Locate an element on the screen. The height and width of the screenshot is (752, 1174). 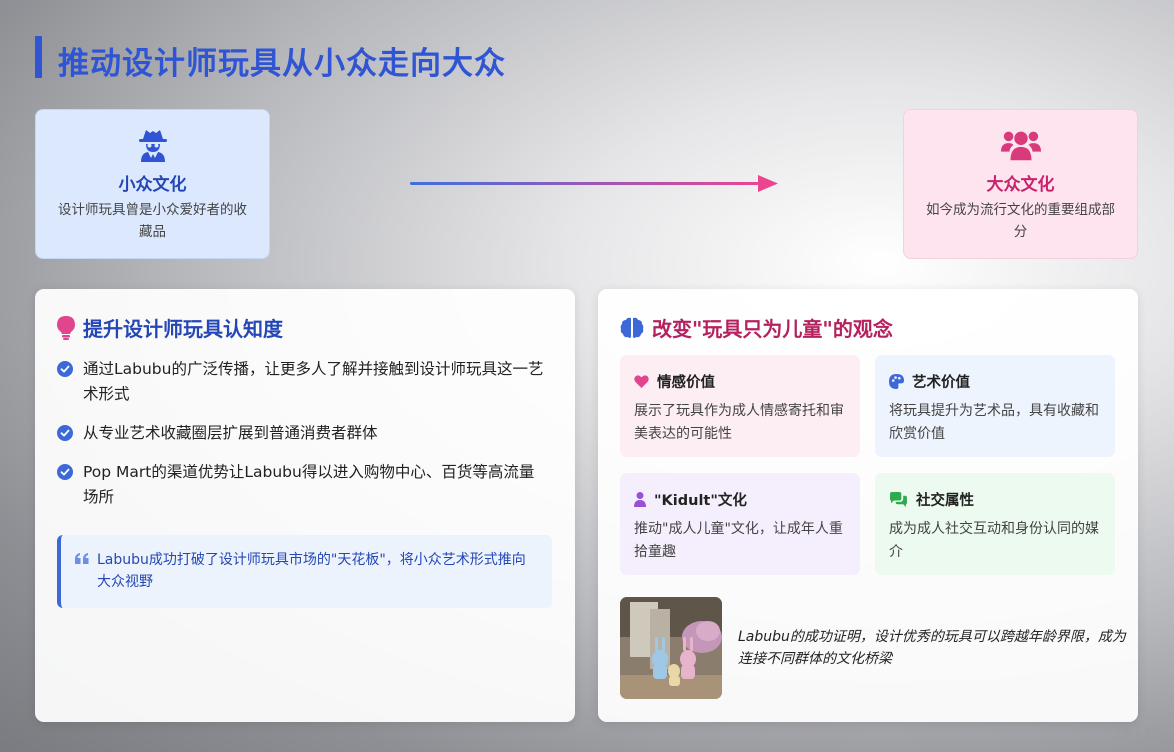
card-desc: 将玩具提升为艺术品，具有收藏和欣赏价值 is located at coordinates (994, 422).